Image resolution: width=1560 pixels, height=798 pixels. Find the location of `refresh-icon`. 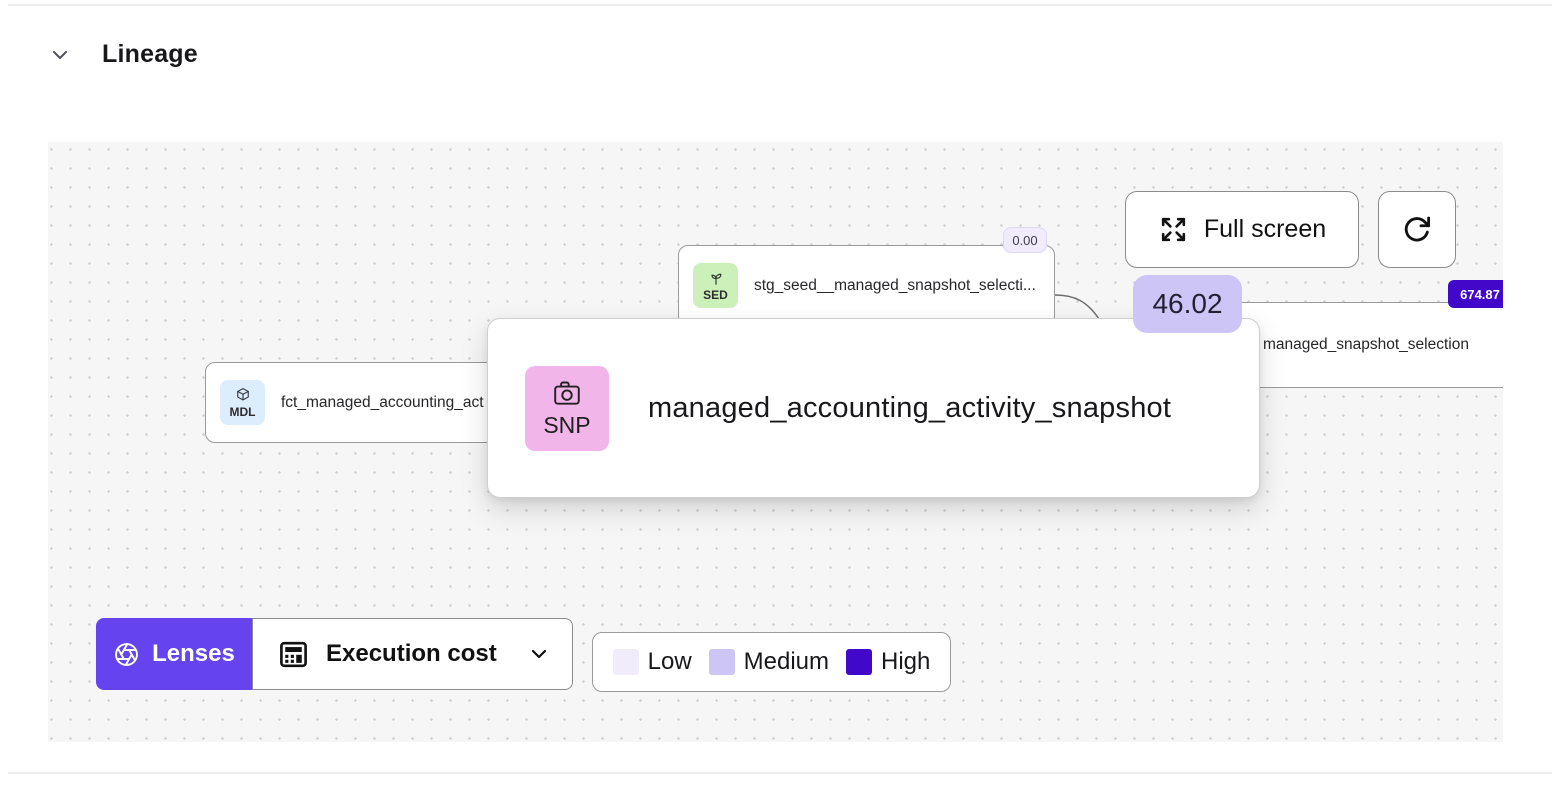

refresh-icon is located at coordinates (1417, 228).